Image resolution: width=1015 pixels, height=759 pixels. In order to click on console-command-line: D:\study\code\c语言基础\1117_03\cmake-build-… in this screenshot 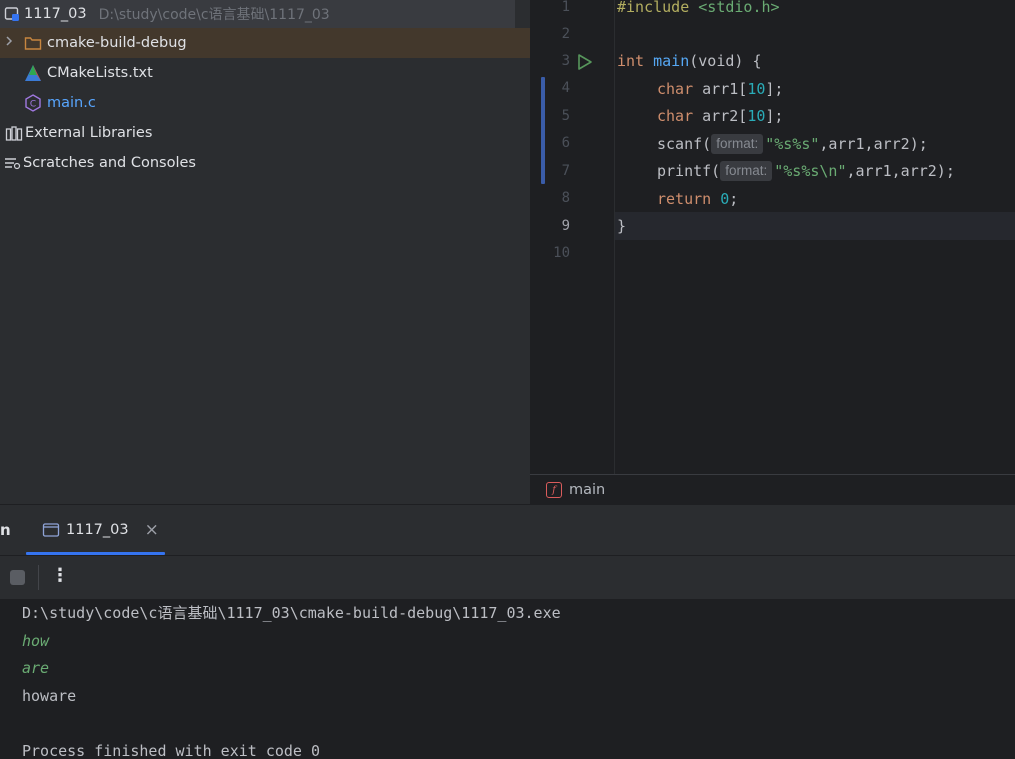, I will do `click(291, 613)`.